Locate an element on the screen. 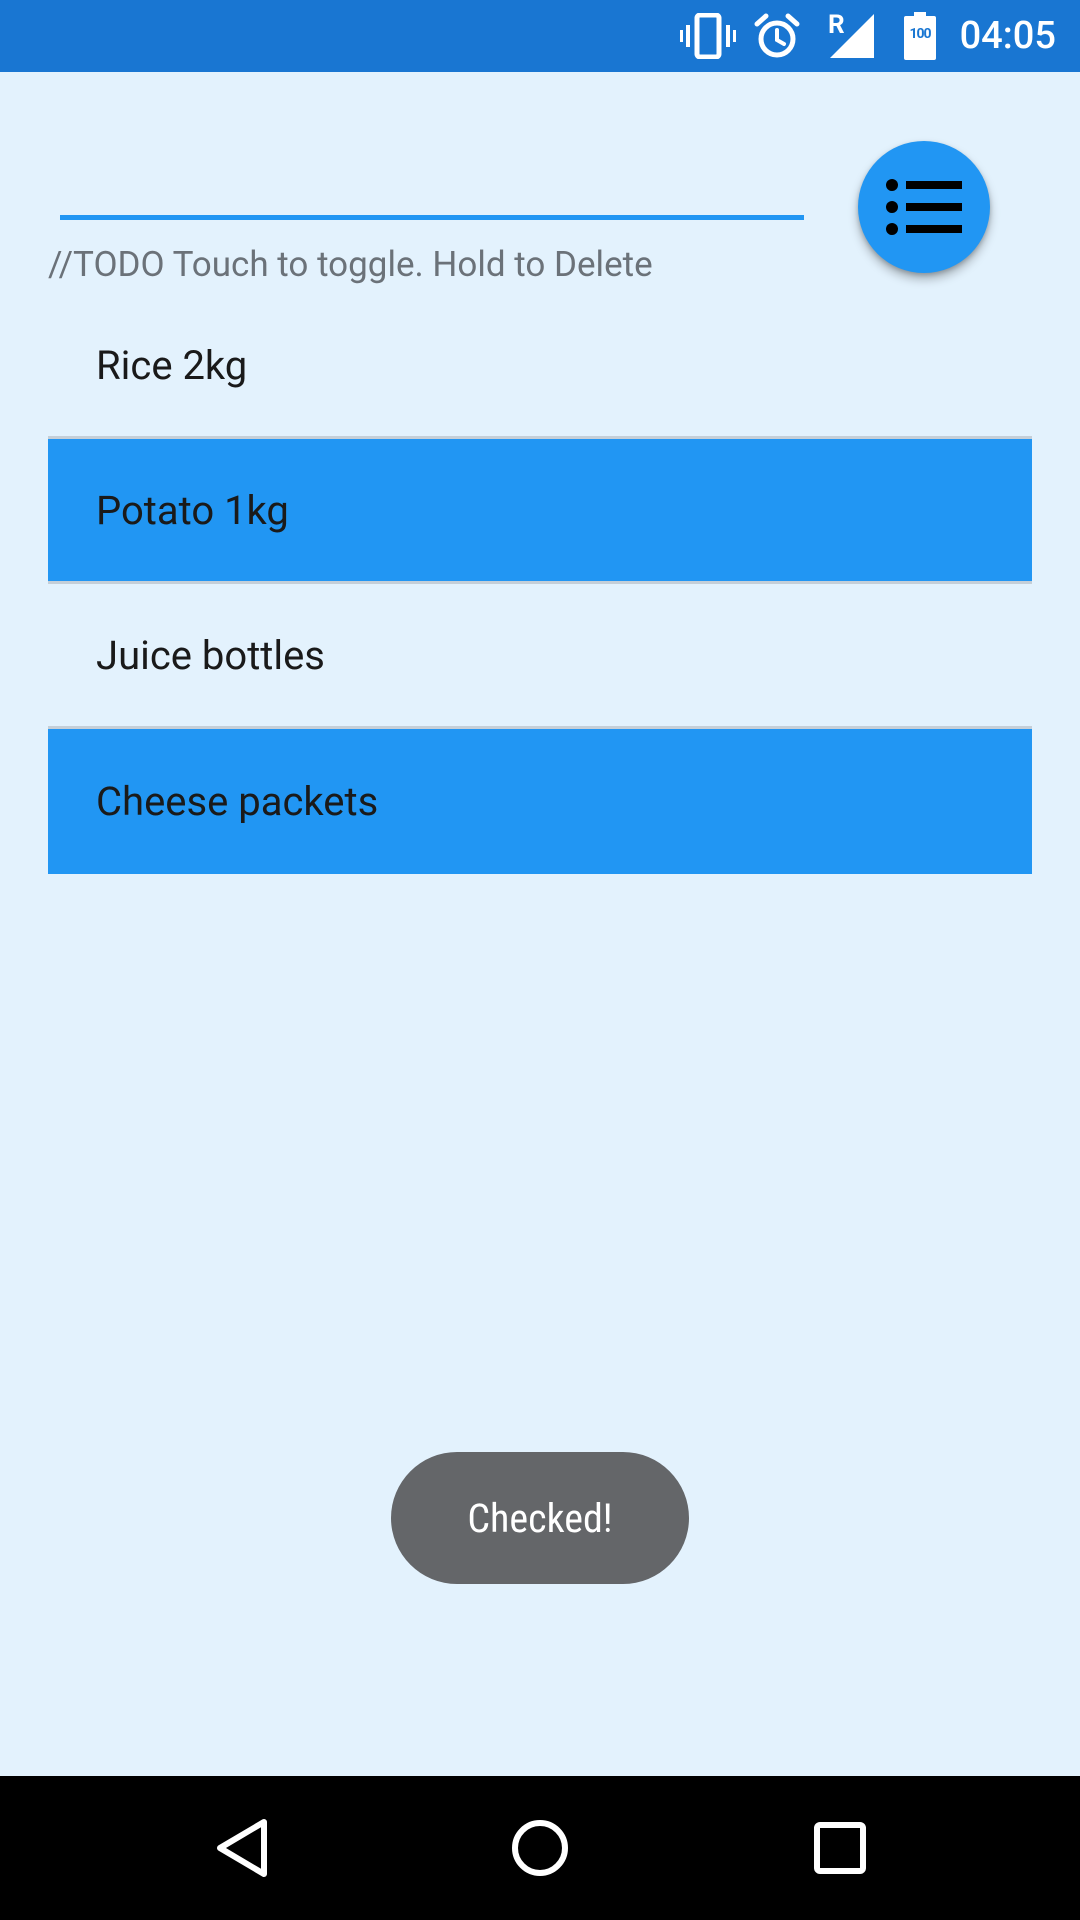 Image resolution: width=1080 pixels, height=1920 pixels. back-icon is located at coordinates (242, 1848).